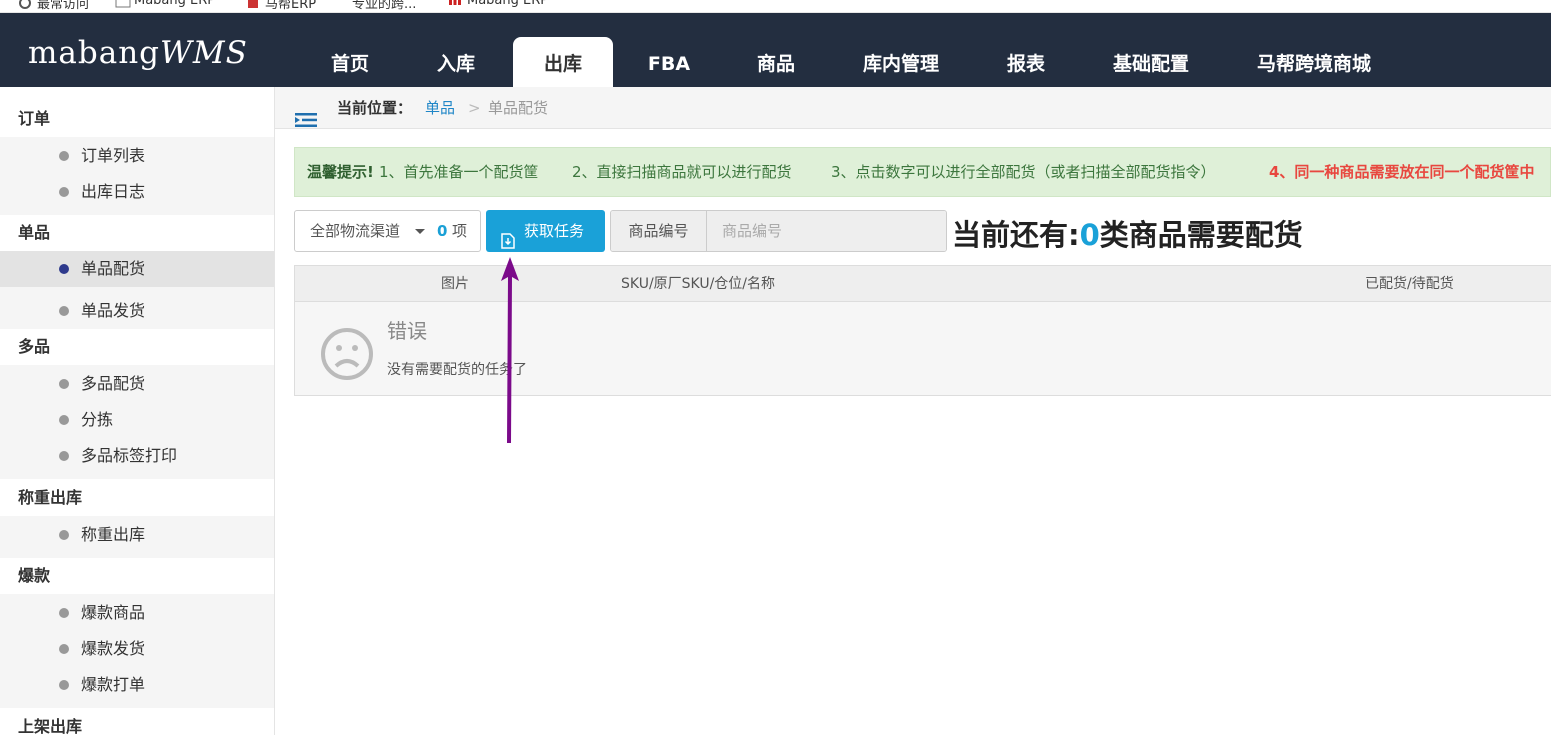  What do you see at coordinates (1314, 62) in the screenshot?
I see `nav-mall: 马帮跨境商城` at bounding box center [1314, 62].